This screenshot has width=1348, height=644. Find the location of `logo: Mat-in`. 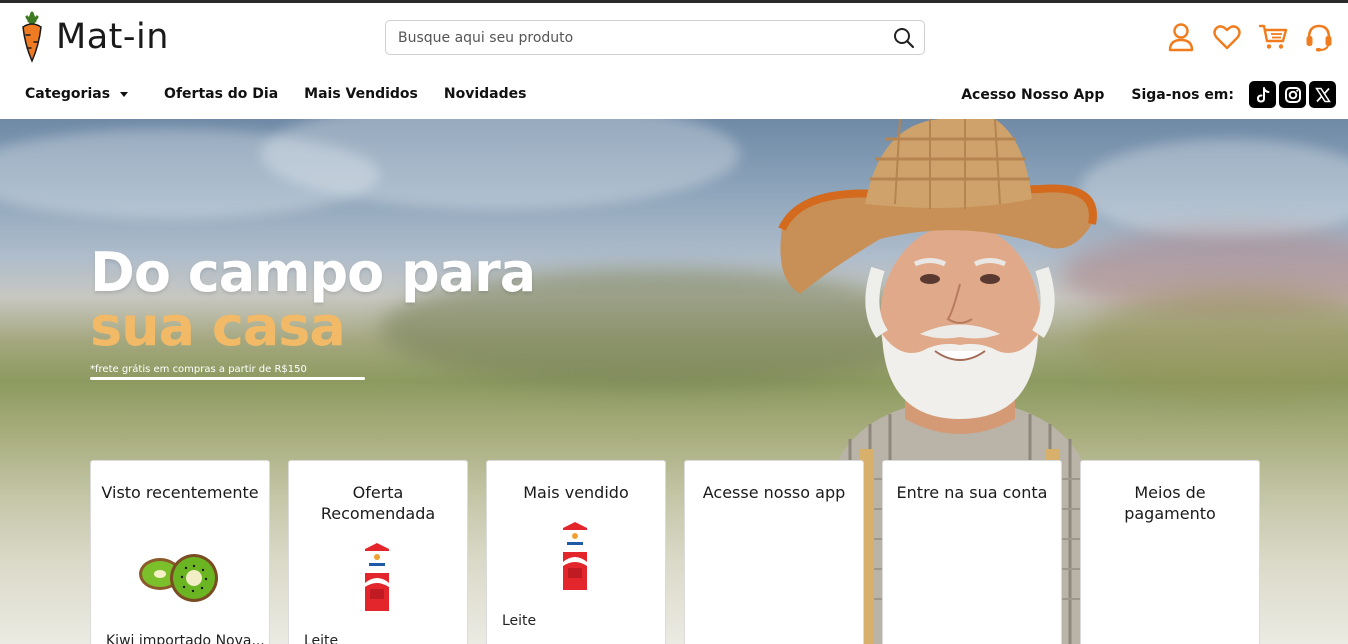

logo: Mat-in is located at coordinates (94, 37).